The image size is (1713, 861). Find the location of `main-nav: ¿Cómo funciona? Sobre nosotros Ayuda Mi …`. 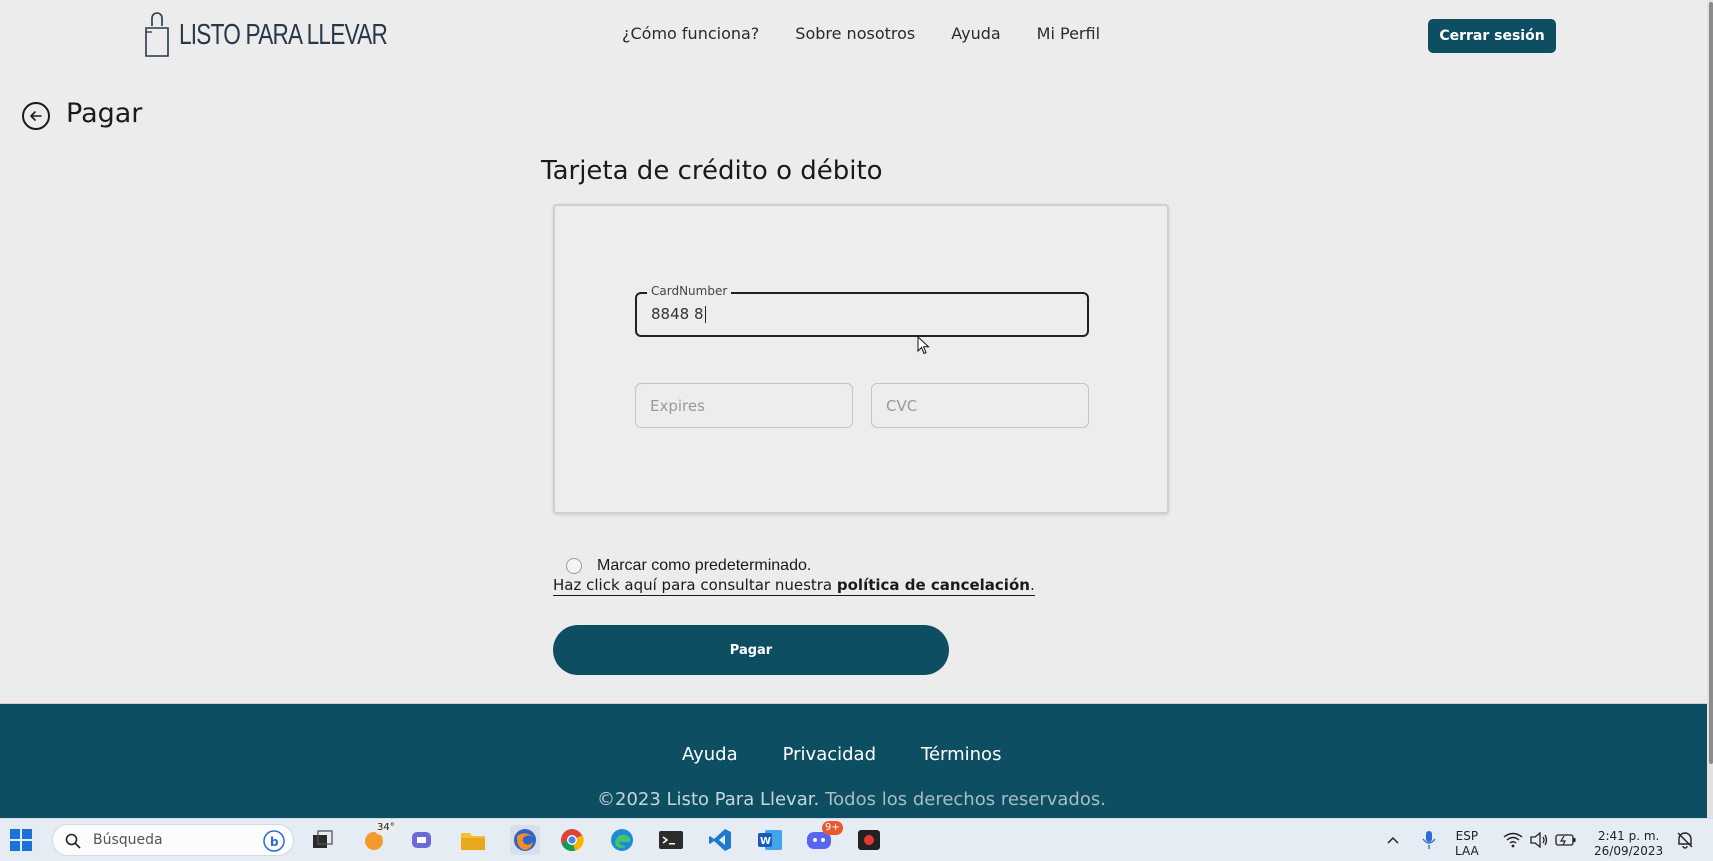

main-nav: ¿Cómo funciona? Sobre nosotros Ayuda Mi … is located at coordinates (879, 33).